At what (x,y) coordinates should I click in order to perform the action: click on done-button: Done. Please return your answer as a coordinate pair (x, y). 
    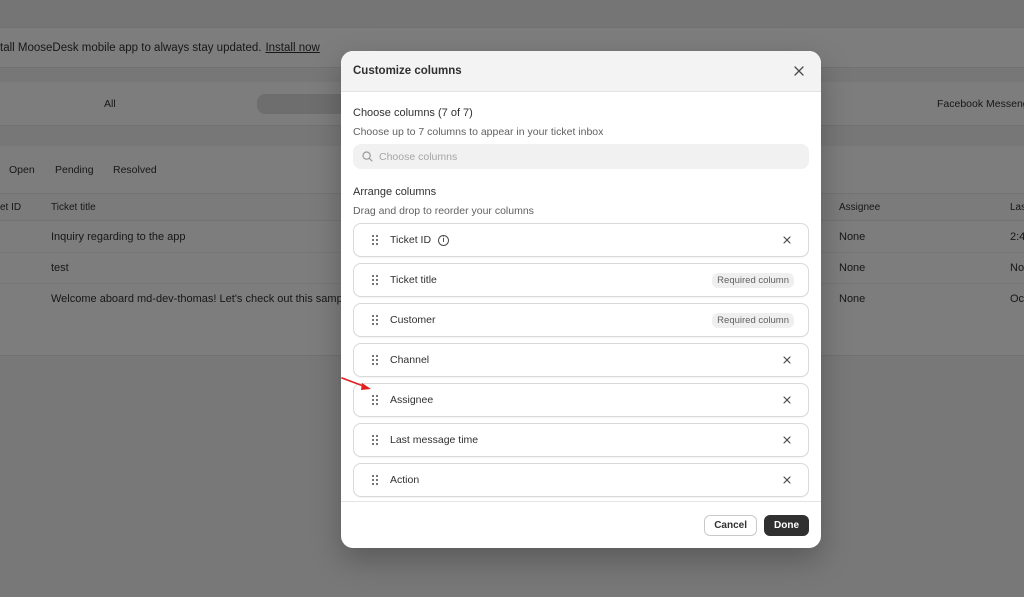
    Looking at the image, I should click on (786, 525).